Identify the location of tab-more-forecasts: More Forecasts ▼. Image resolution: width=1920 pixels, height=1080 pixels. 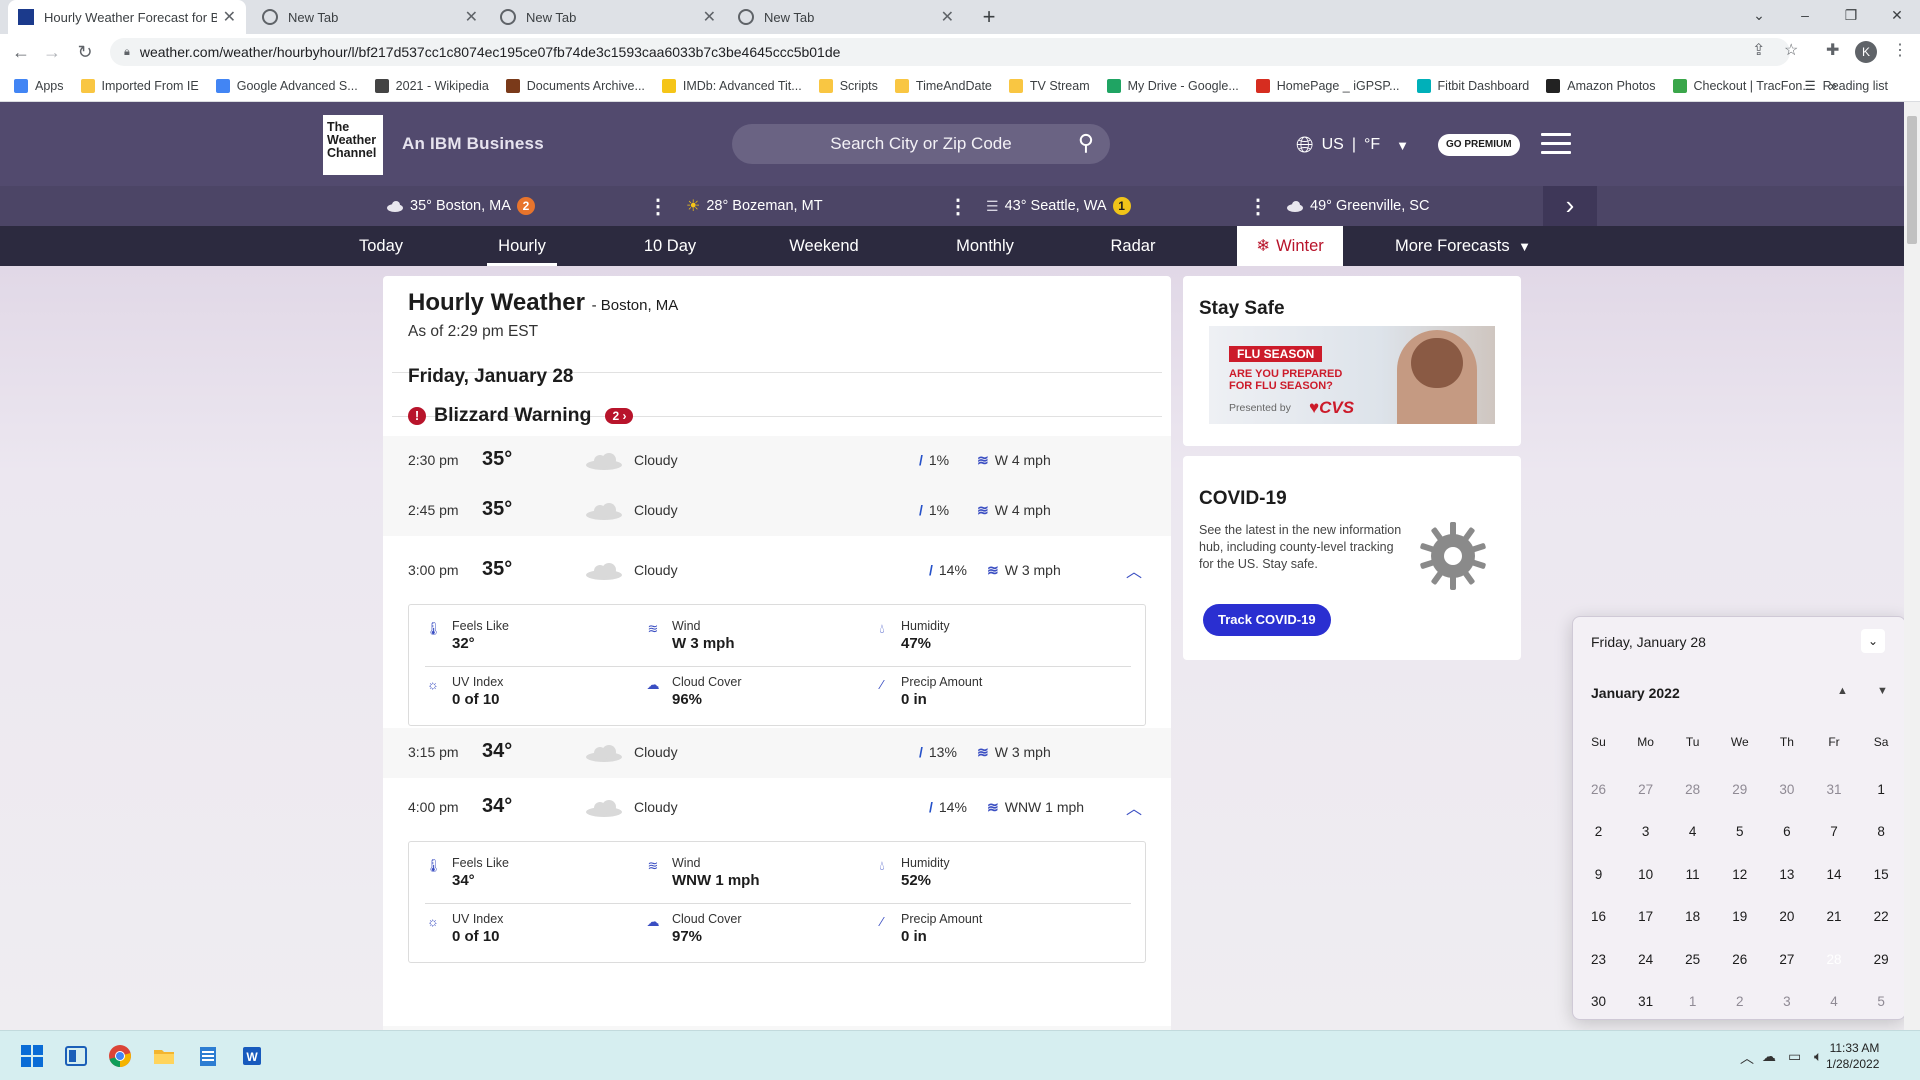
(1463, 246).